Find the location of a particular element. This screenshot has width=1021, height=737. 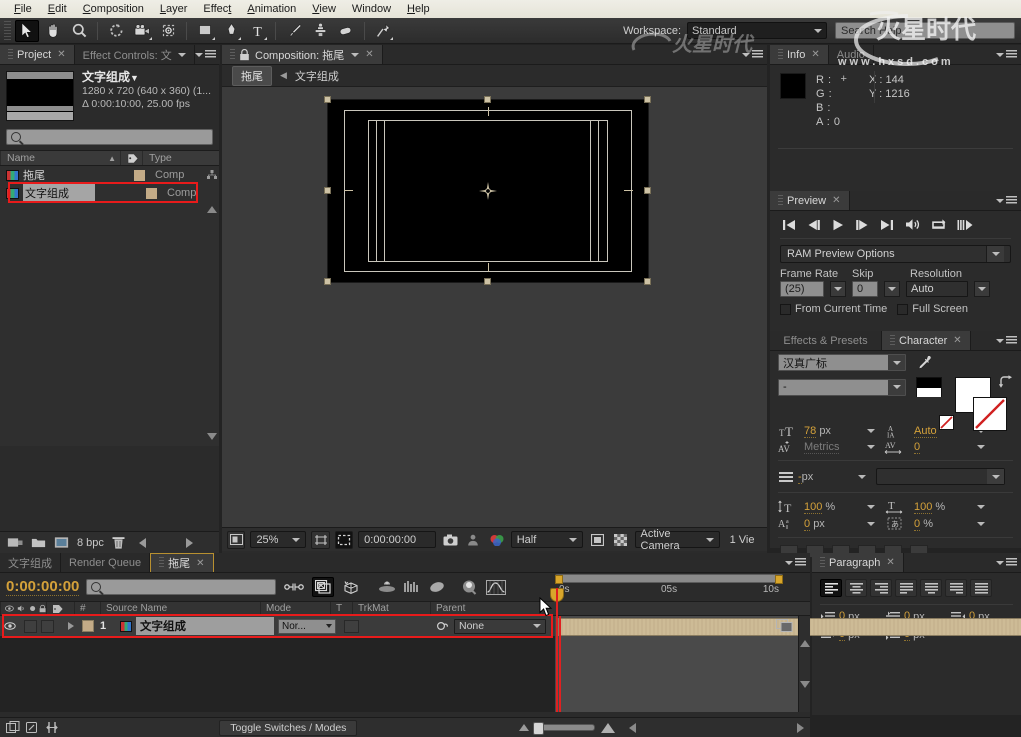

frame-rate-input: (25) is located at coordinates (802, 289).